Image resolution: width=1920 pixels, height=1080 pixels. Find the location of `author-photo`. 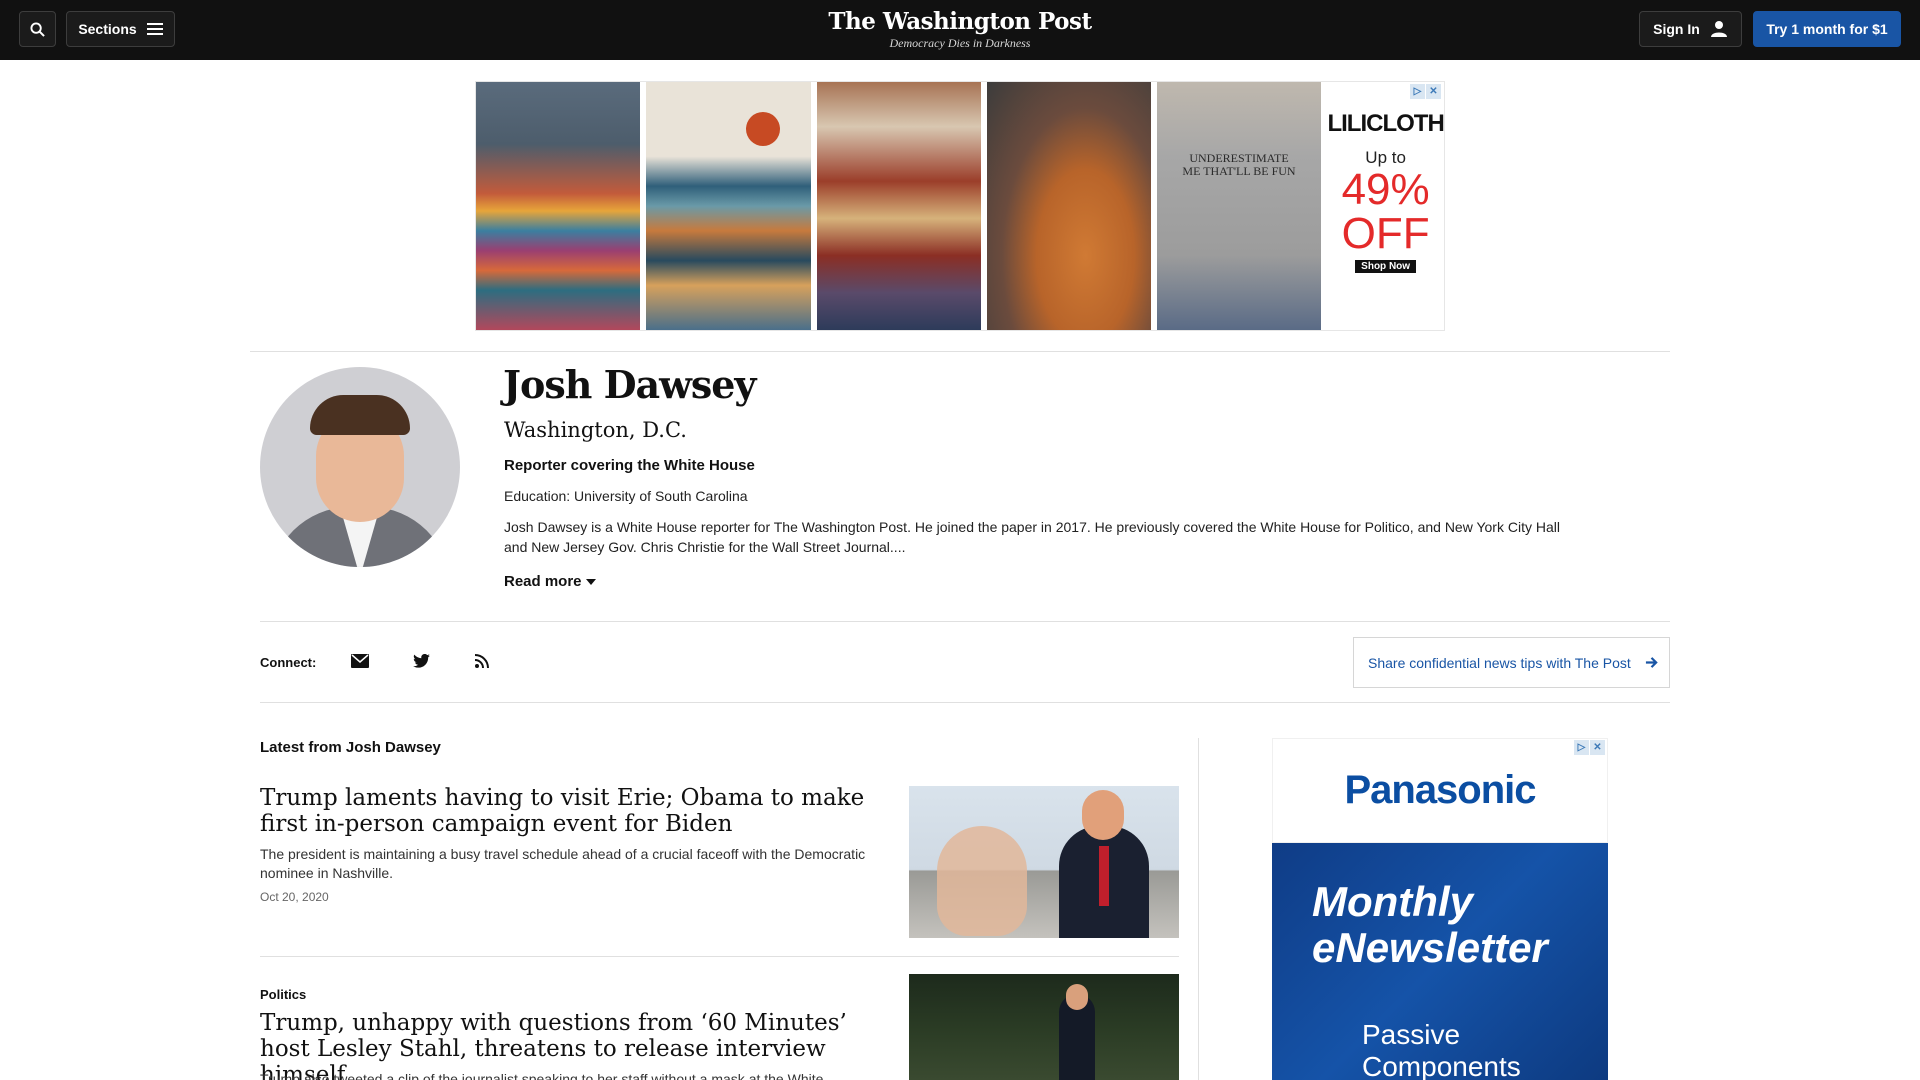

author-photo is located at coordinates (360, 467).